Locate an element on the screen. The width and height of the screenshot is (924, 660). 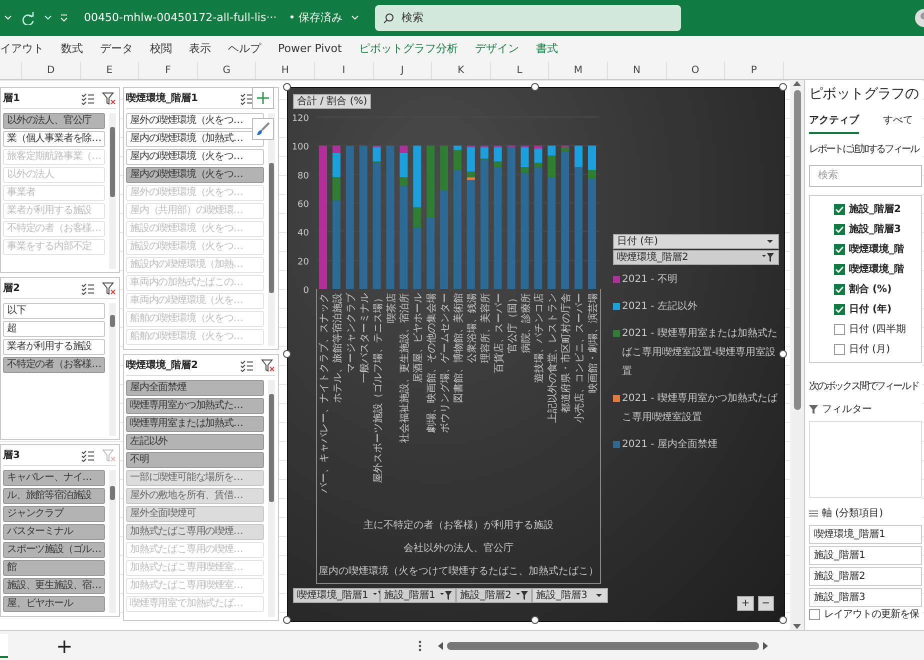
ribbon-tab: 数式 is located at coordinates (72, 49).